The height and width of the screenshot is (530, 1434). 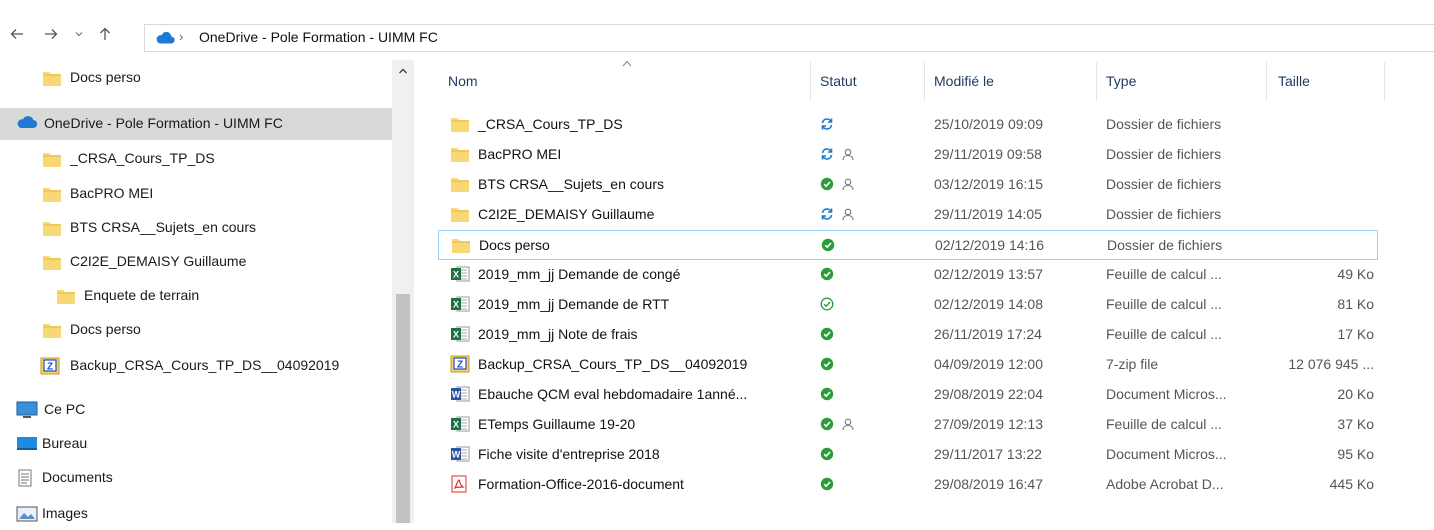 I want to click on arrow-right-icon, so click(x=51, y=37).